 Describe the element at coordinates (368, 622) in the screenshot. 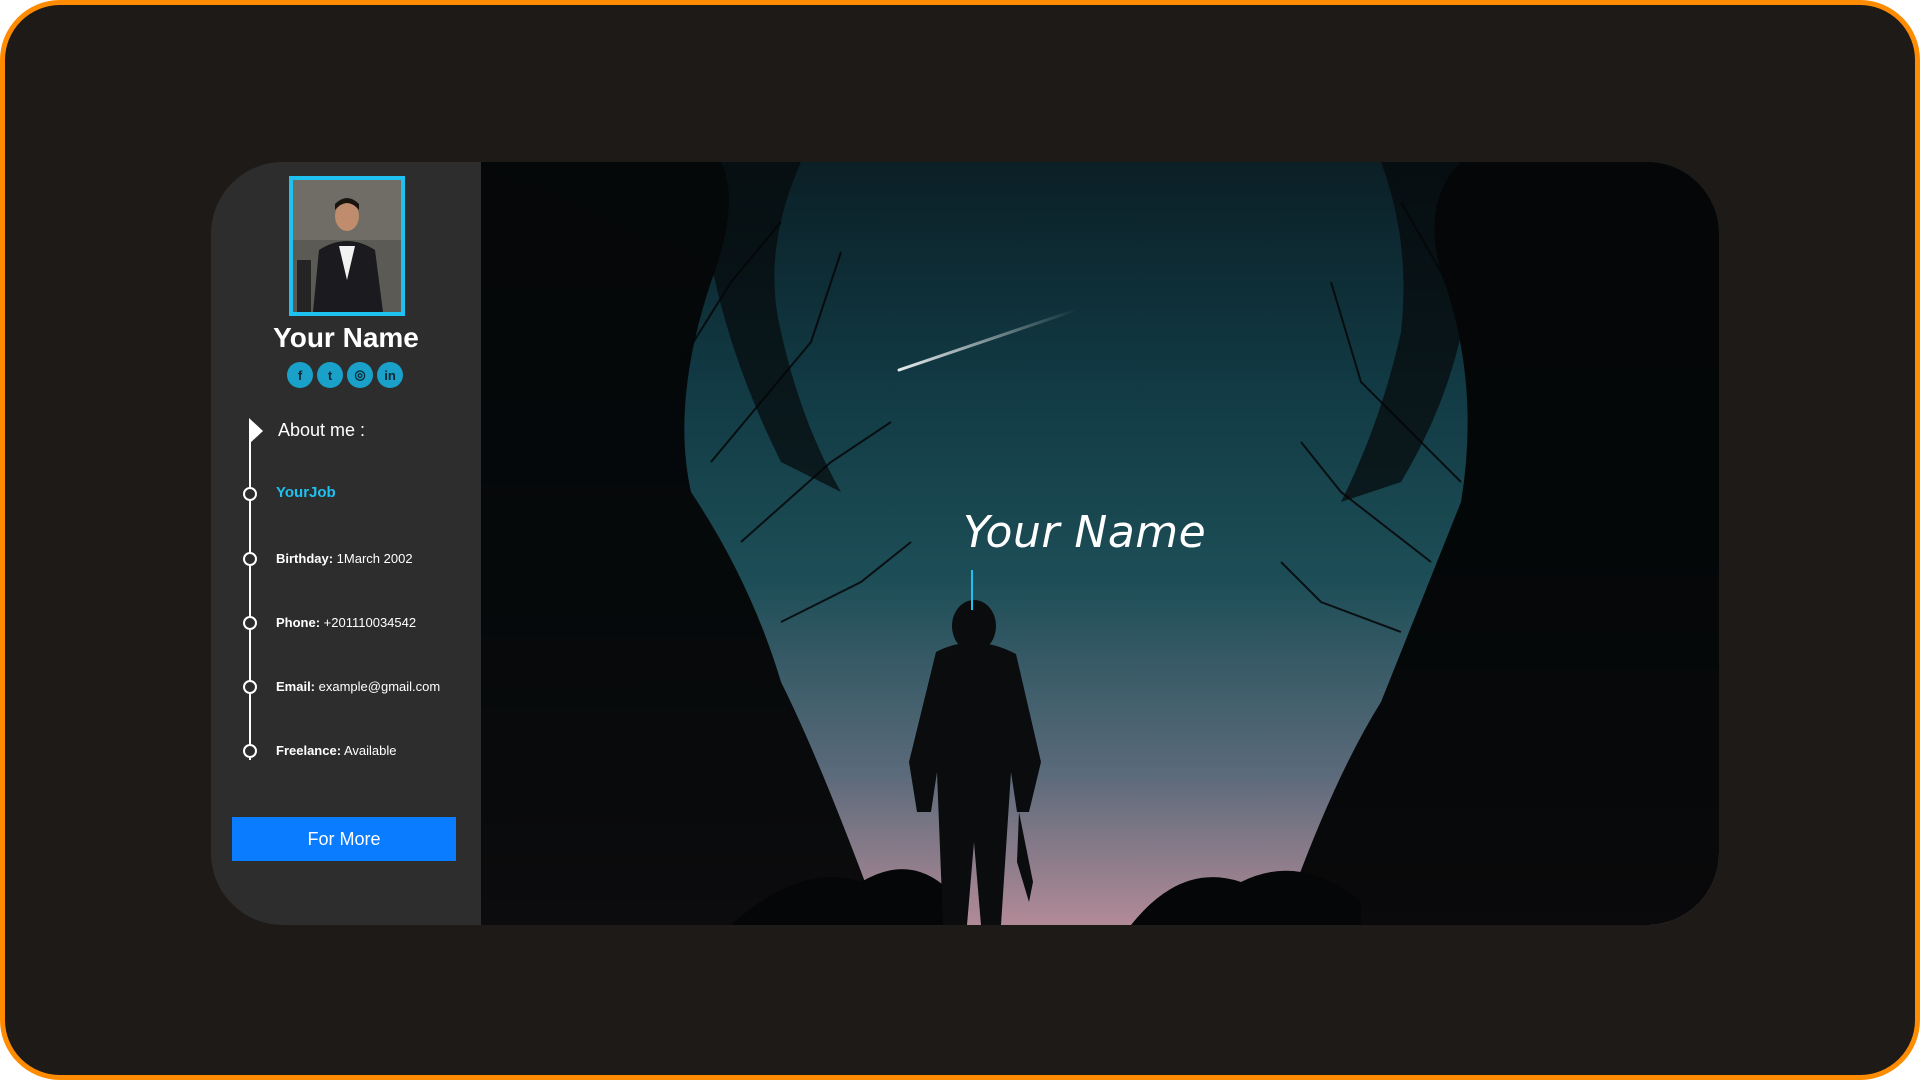

I see `phone-value: +201110034542` at that location.